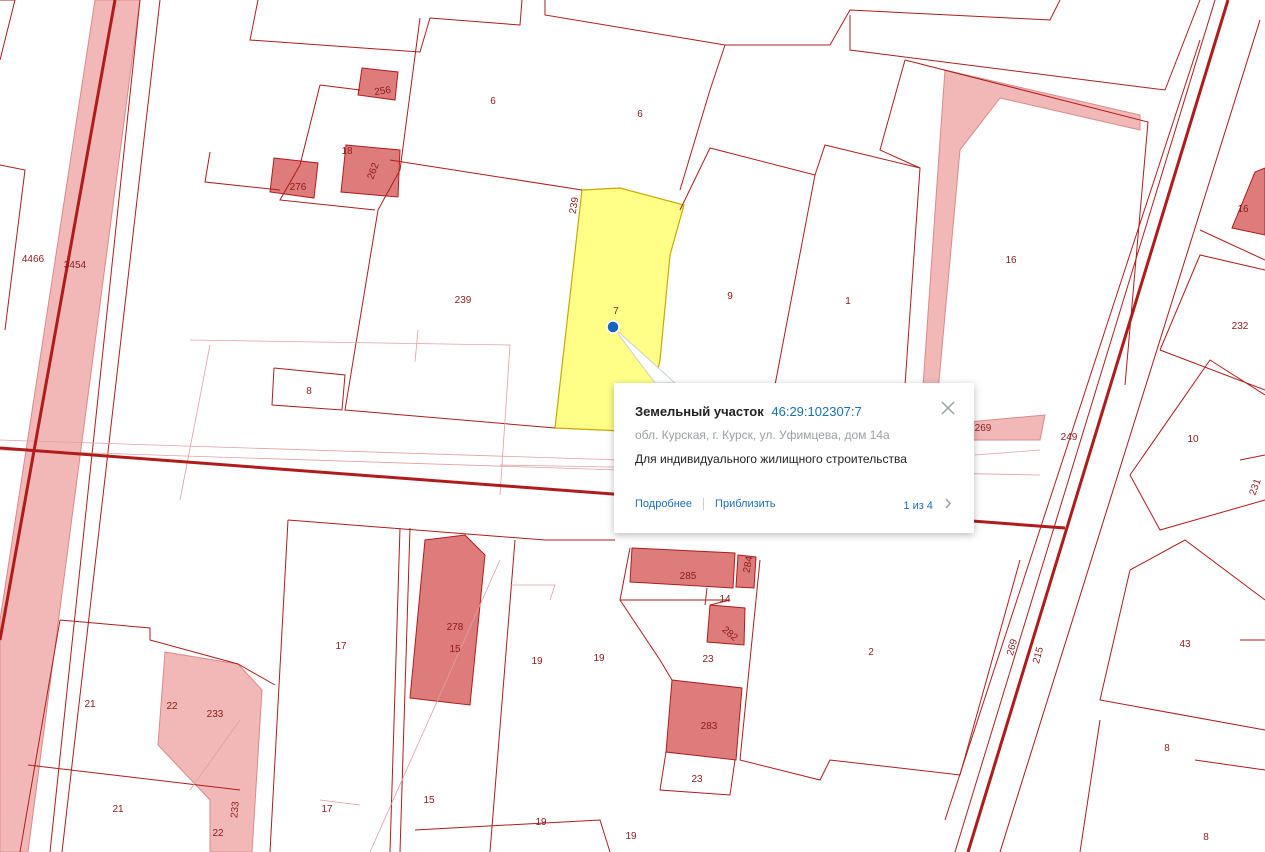 The height and width of the screenshot is (852, 1265). Describe the element at coordinates (172, 706) in the screenshot. I see `label-22a: 22` at that location.